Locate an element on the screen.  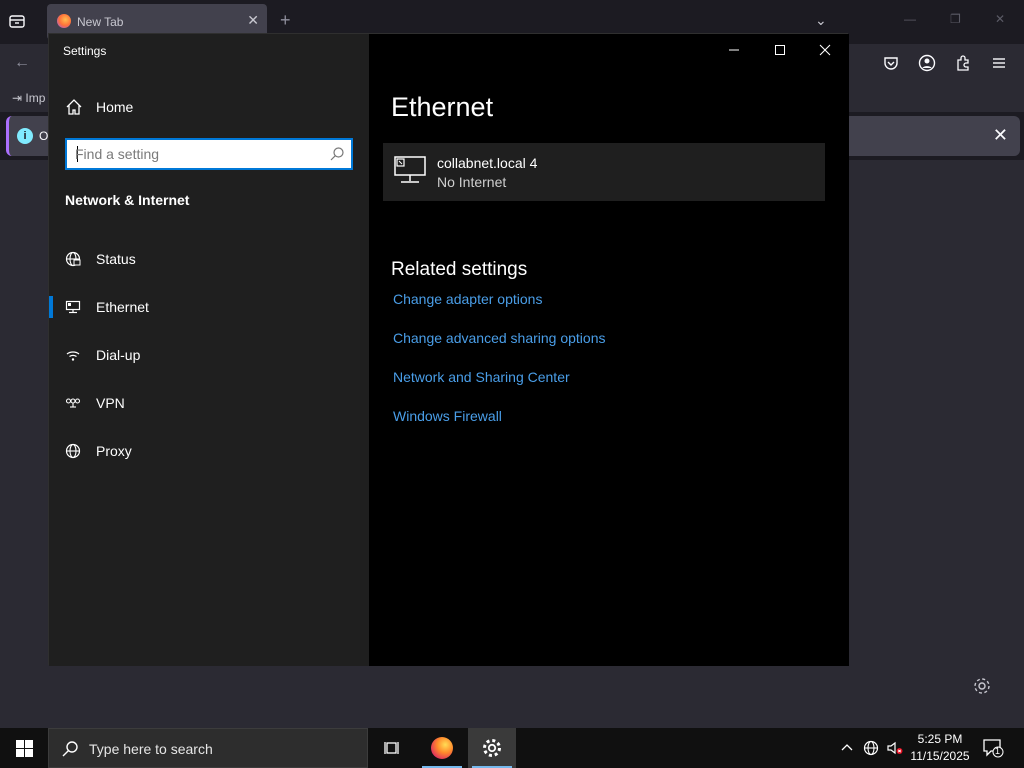
page-title: Ethernet is located at coordinates (442, 107).